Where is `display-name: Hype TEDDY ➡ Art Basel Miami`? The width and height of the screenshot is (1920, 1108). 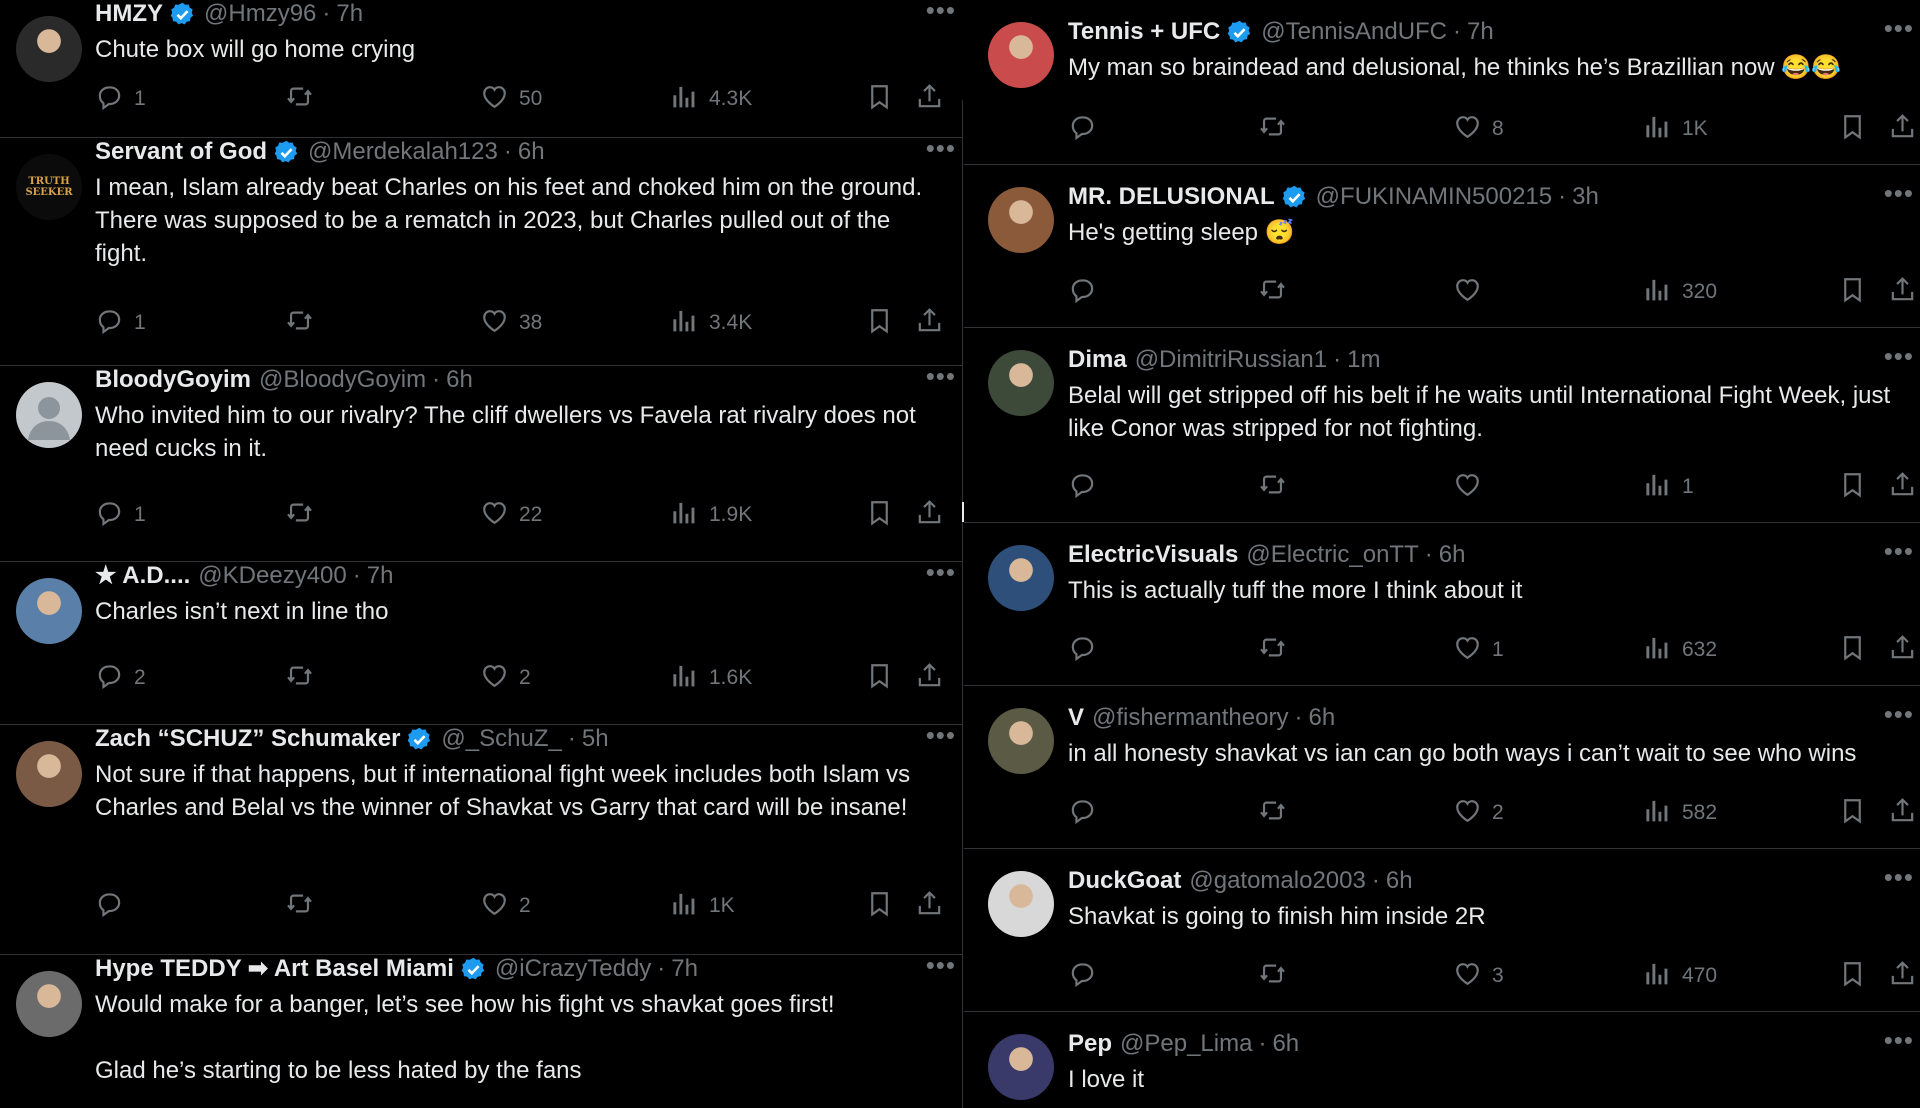 display-name: Hype TEDDY ➡ Art Basel Miami is located at coordinates (274, 969).